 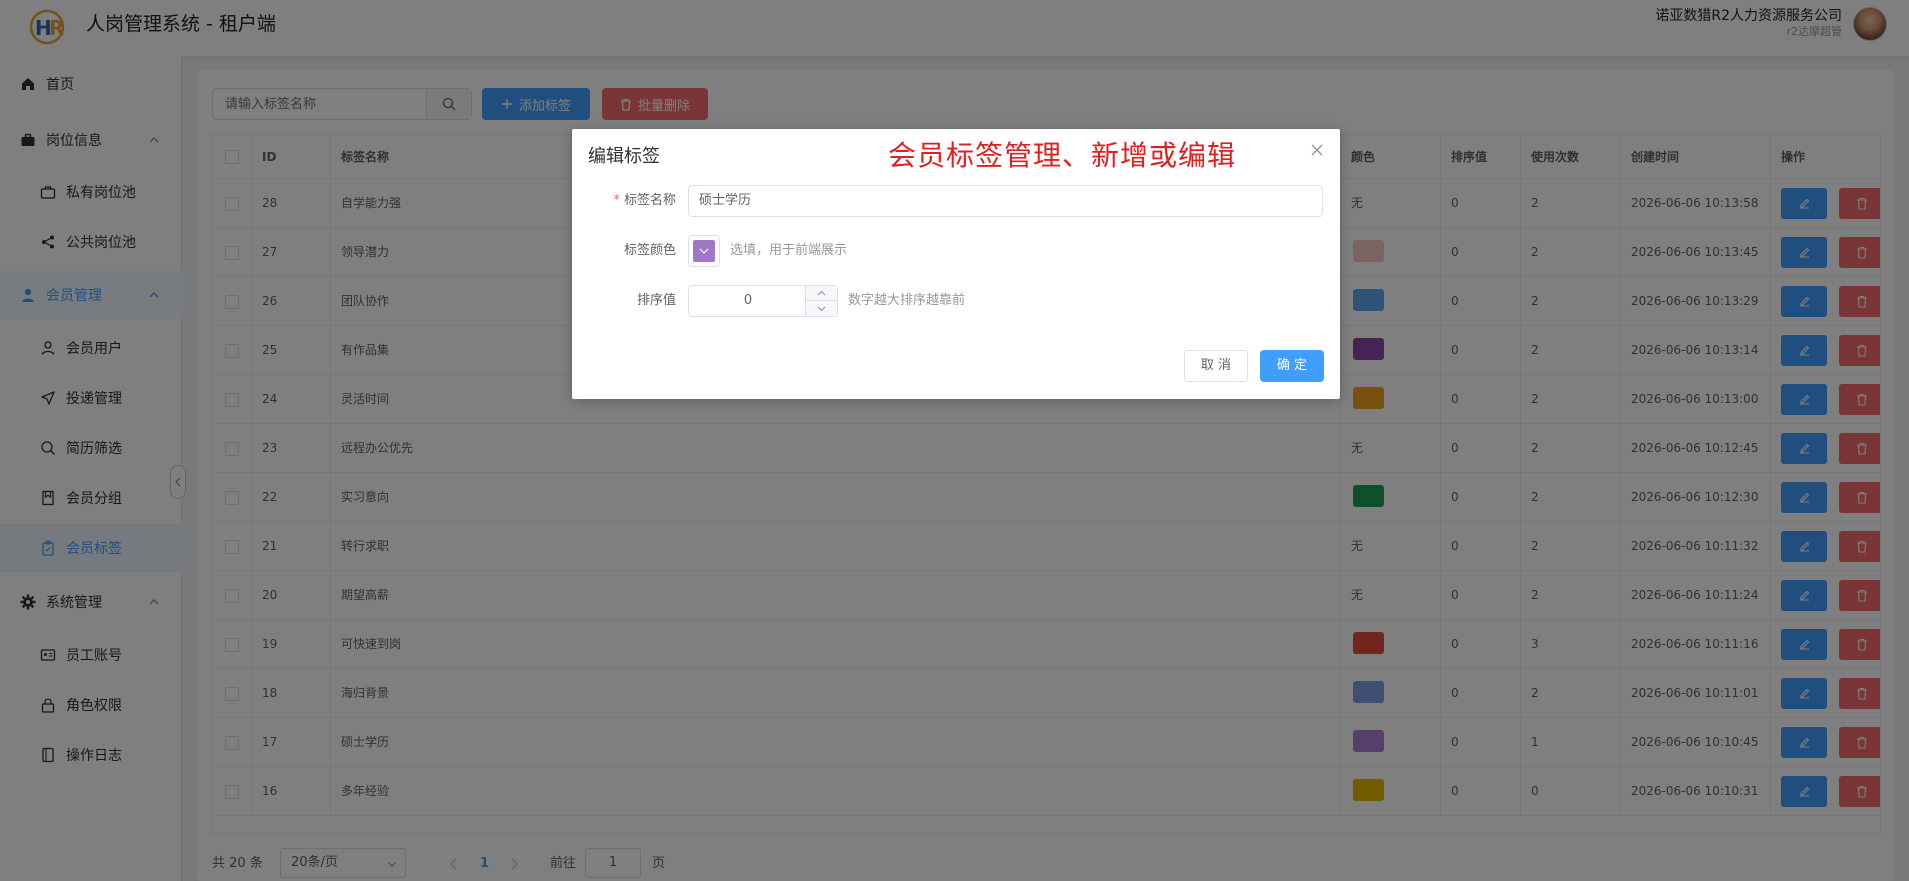 I want to click on color-swatch, so click(x=704, y=251).